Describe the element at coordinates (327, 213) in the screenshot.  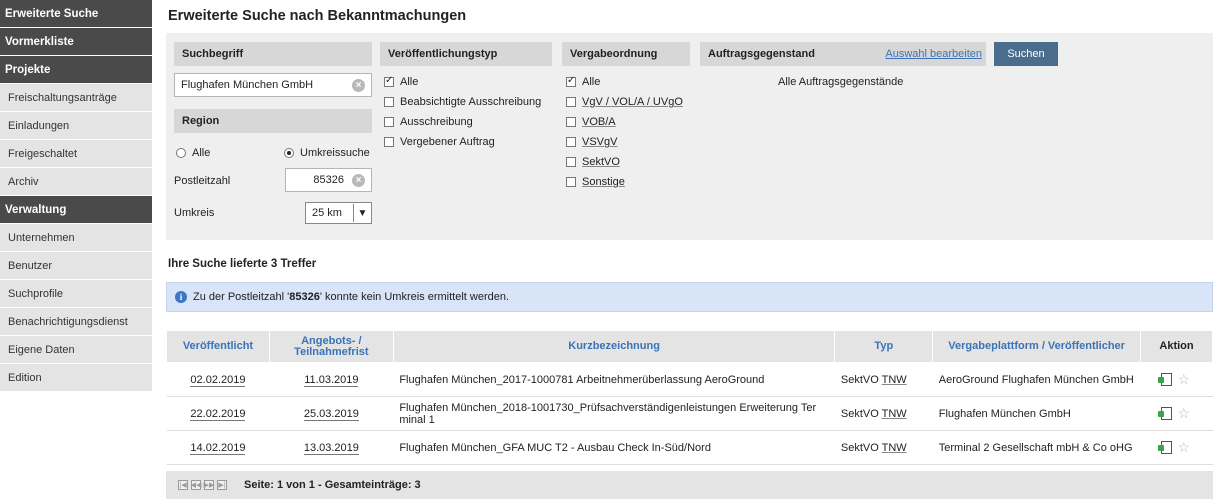
I see `umkreis-value: 25 km` at that location.